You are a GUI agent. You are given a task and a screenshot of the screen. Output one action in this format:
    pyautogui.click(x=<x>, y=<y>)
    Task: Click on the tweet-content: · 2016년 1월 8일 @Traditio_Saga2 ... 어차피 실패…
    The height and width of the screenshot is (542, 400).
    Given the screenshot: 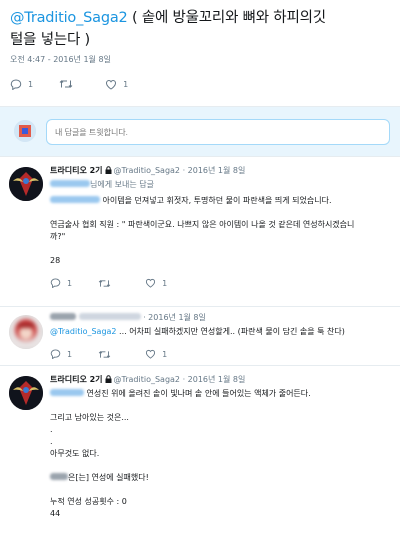 What is the action you would take?
    pyautogui.click(x=221, y=336)
    